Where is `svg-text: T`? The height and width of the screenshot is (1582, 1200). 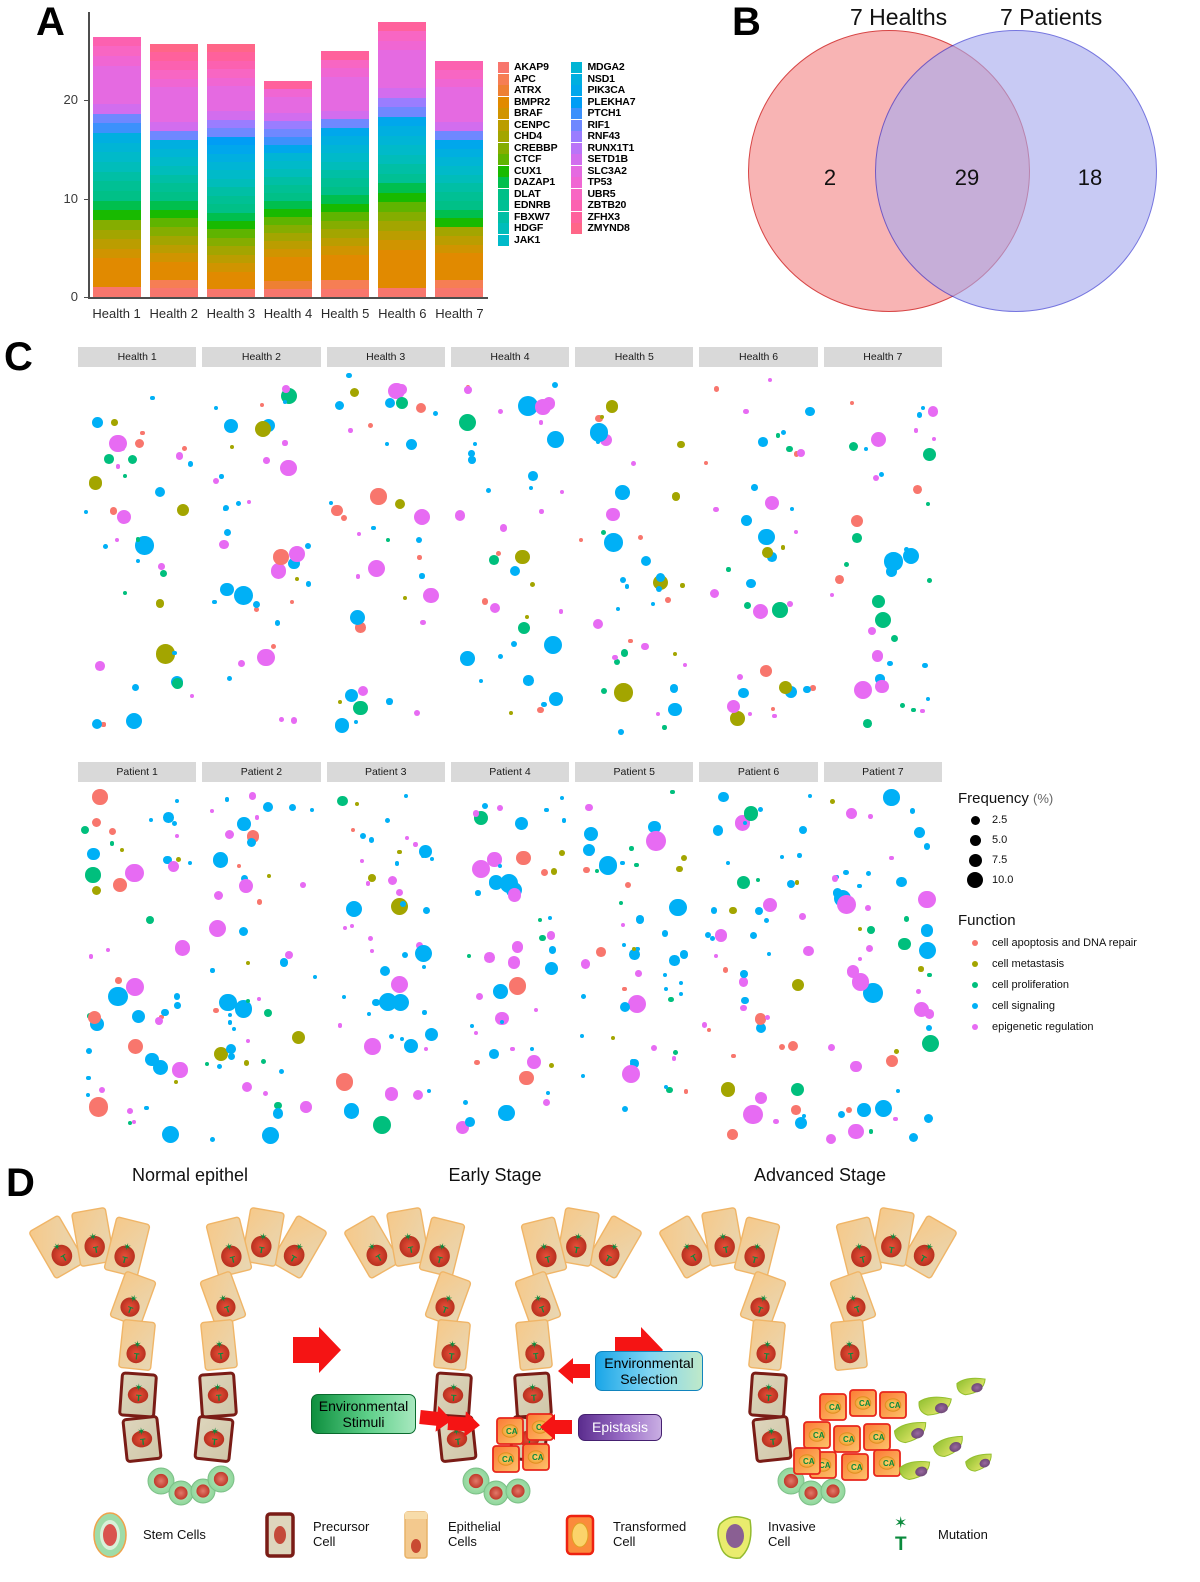
svg-text: T is located at coordinates (901, 1544).